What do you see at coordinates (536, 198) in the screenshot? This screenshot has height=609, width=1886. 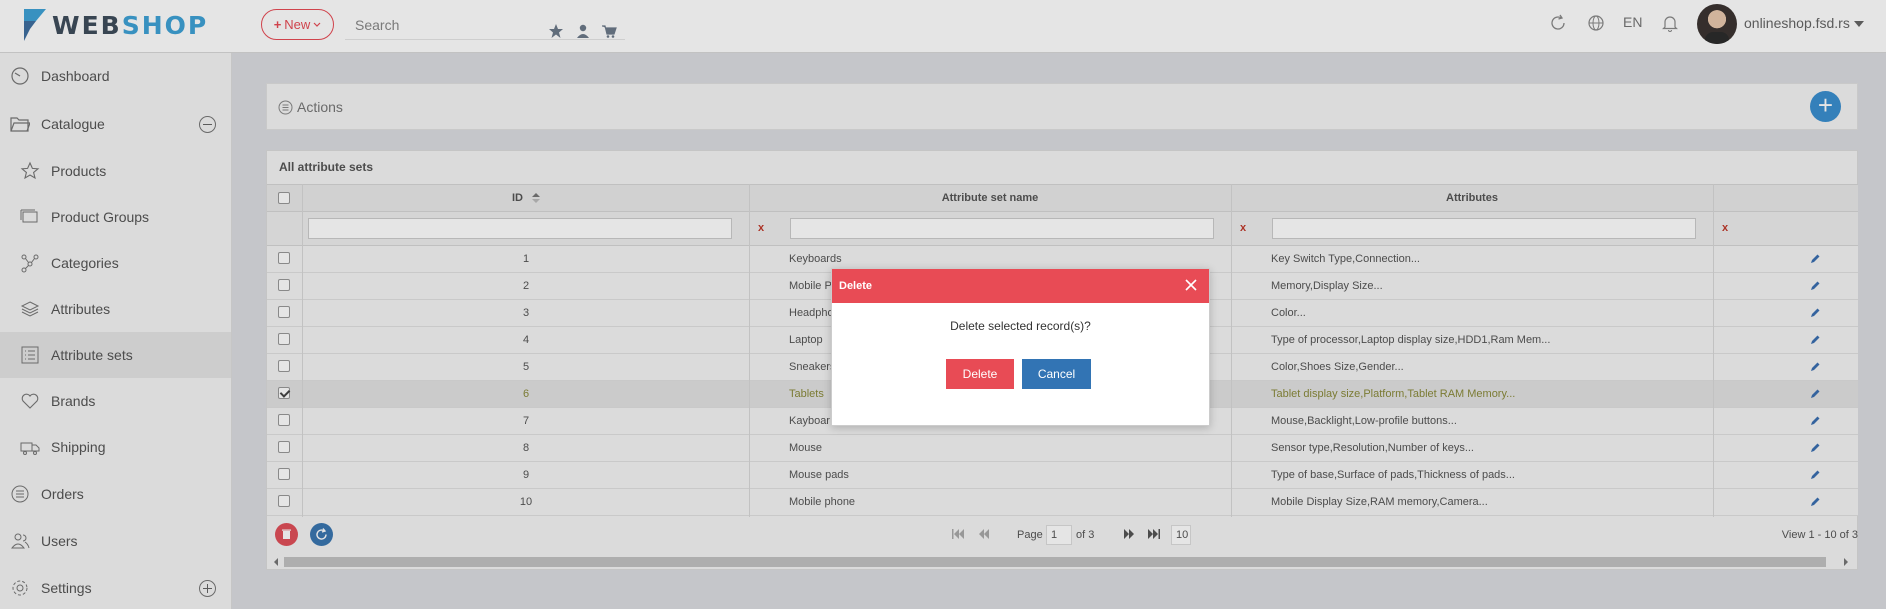 I see `sort-icon` at bounding box center [536, 198].